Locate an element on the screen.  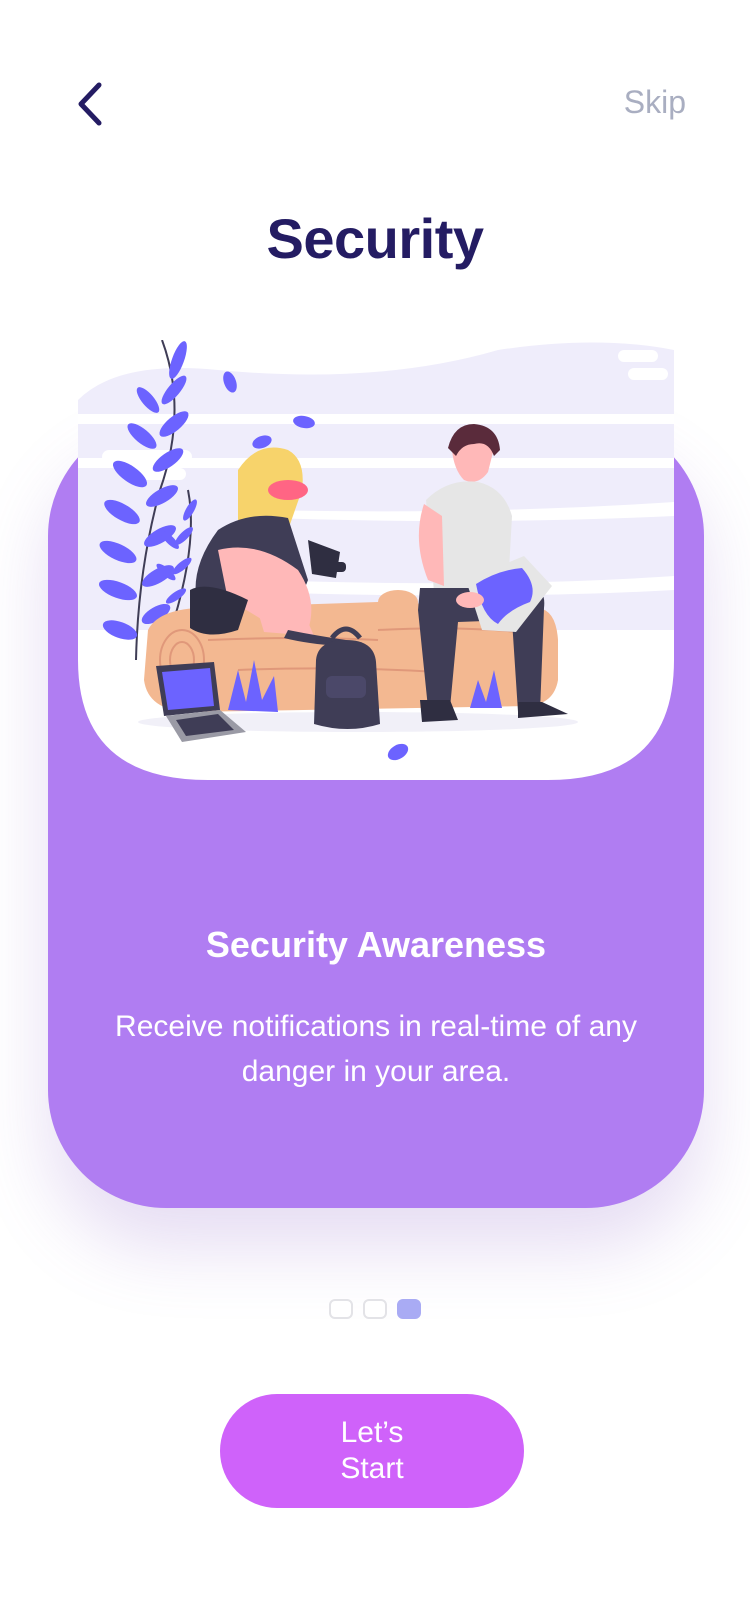
back-button is located at coordinates (90, 104).